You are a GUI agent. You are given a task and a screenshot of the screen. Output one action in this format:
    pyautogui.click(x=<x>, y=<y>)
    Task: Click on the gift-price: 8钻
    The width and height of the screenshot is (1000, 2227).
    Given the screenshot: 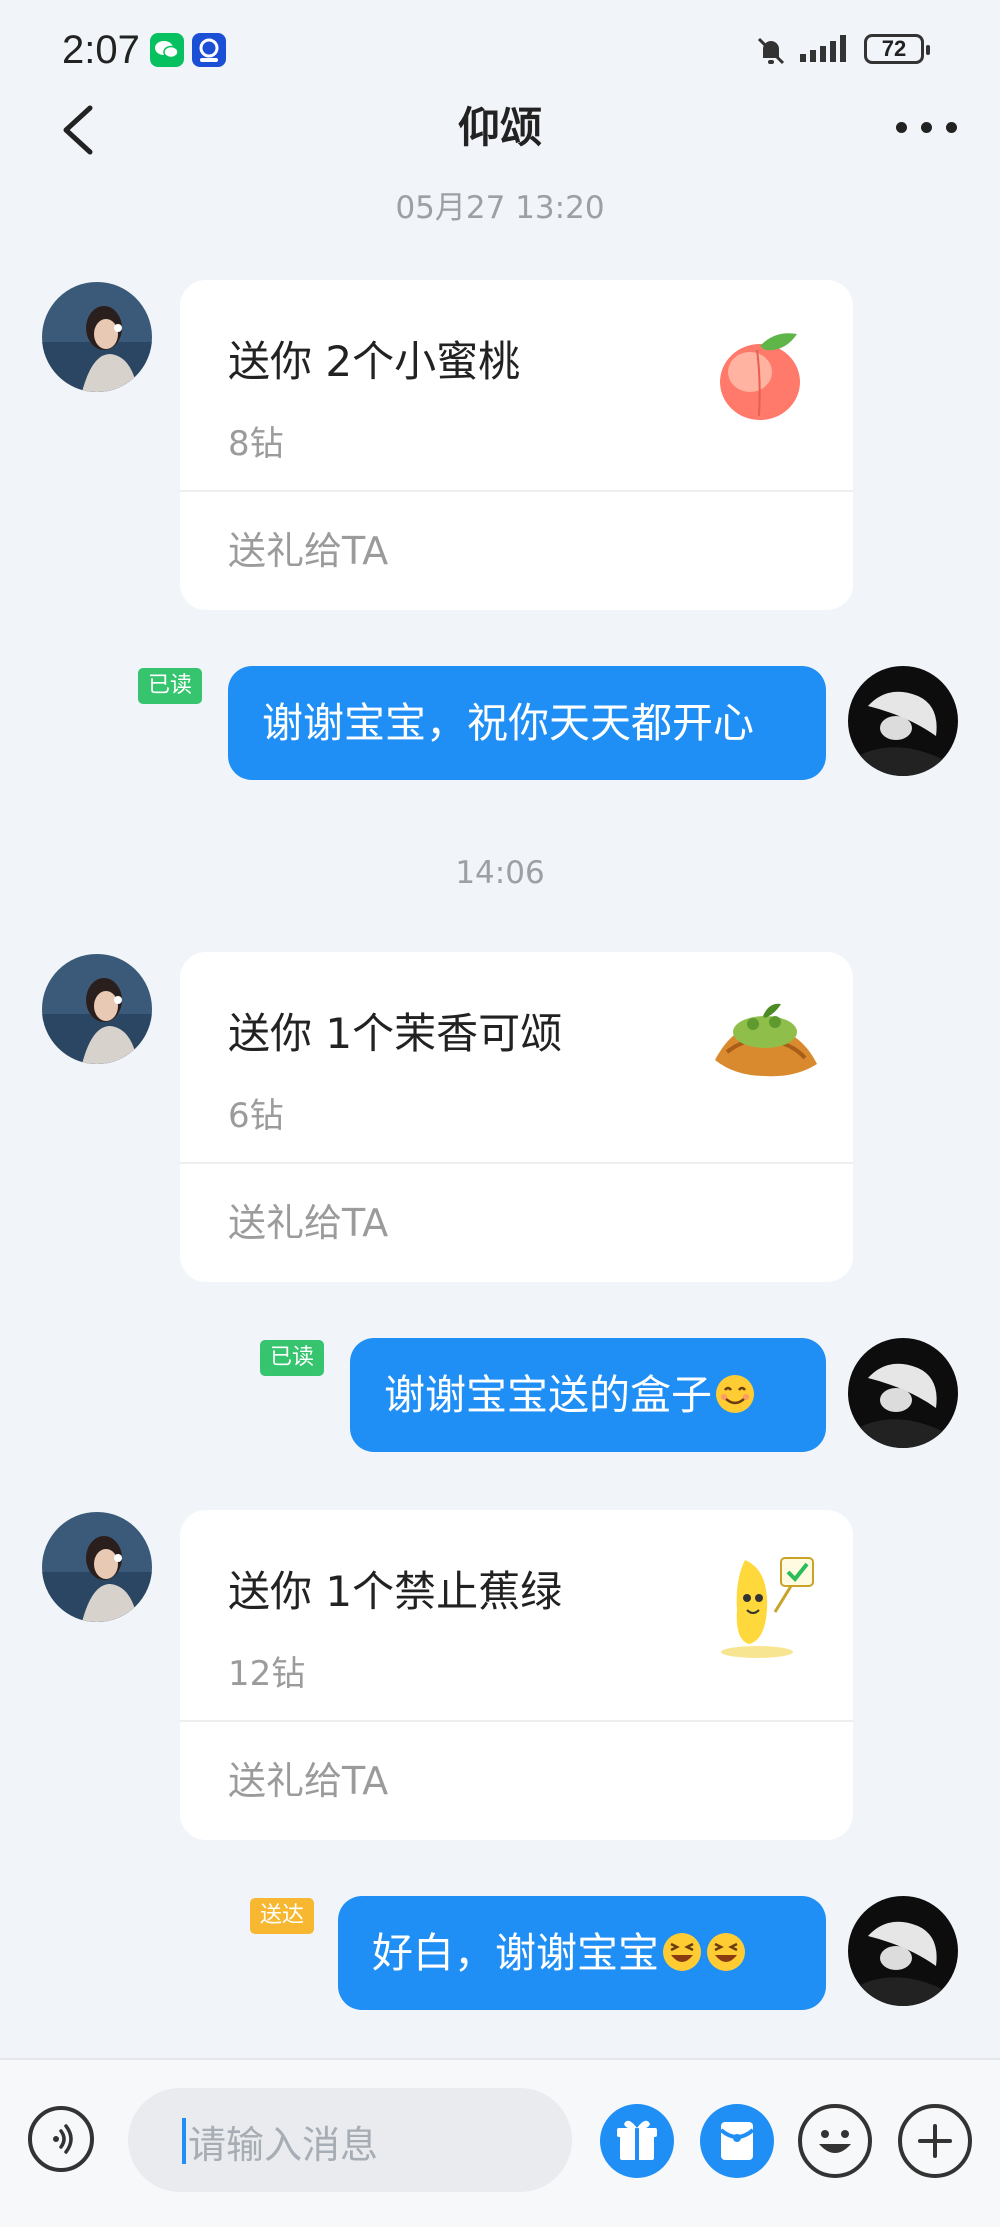 What is the action you would take?
    pyautogui.click(x=256, y=444)
    